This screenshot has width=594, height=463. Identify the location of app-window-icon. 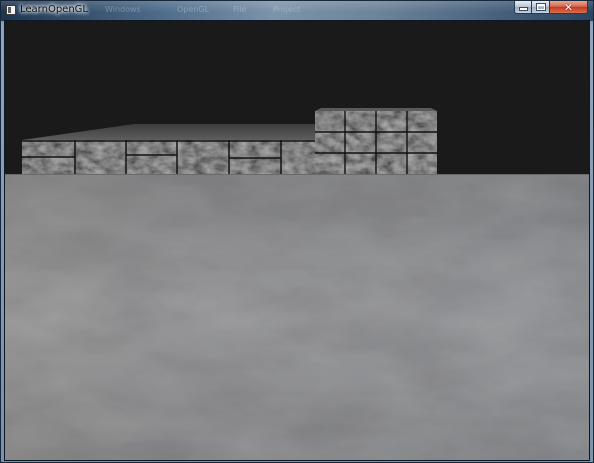
(11, 10).